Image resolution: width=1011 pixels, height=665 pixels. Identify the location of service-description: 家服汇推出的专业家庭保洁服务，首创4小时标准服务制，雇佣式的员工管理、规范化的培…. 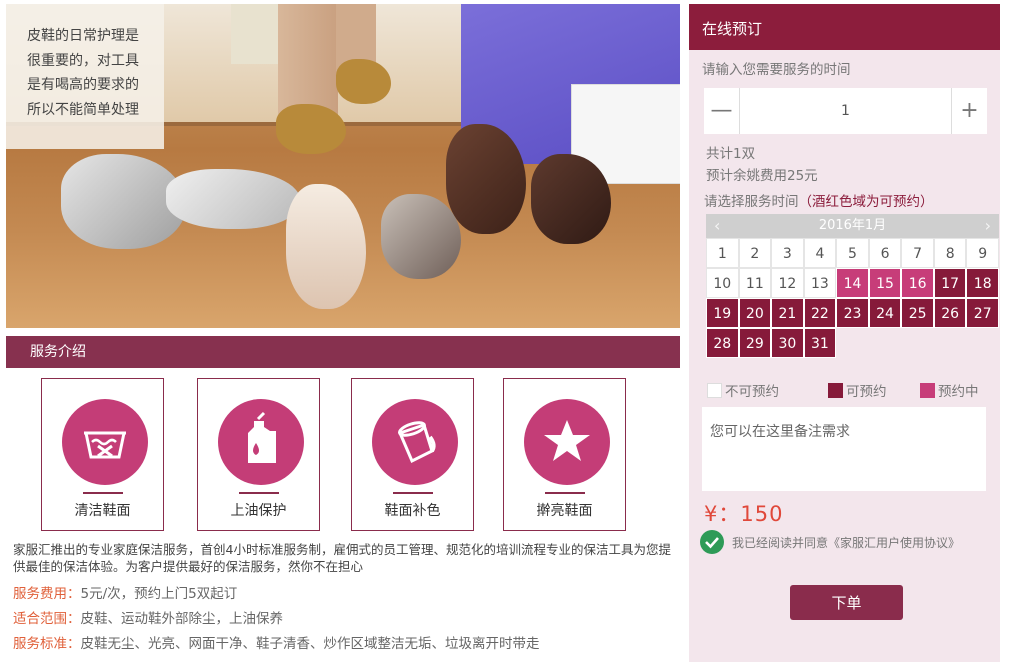
(342, 558).